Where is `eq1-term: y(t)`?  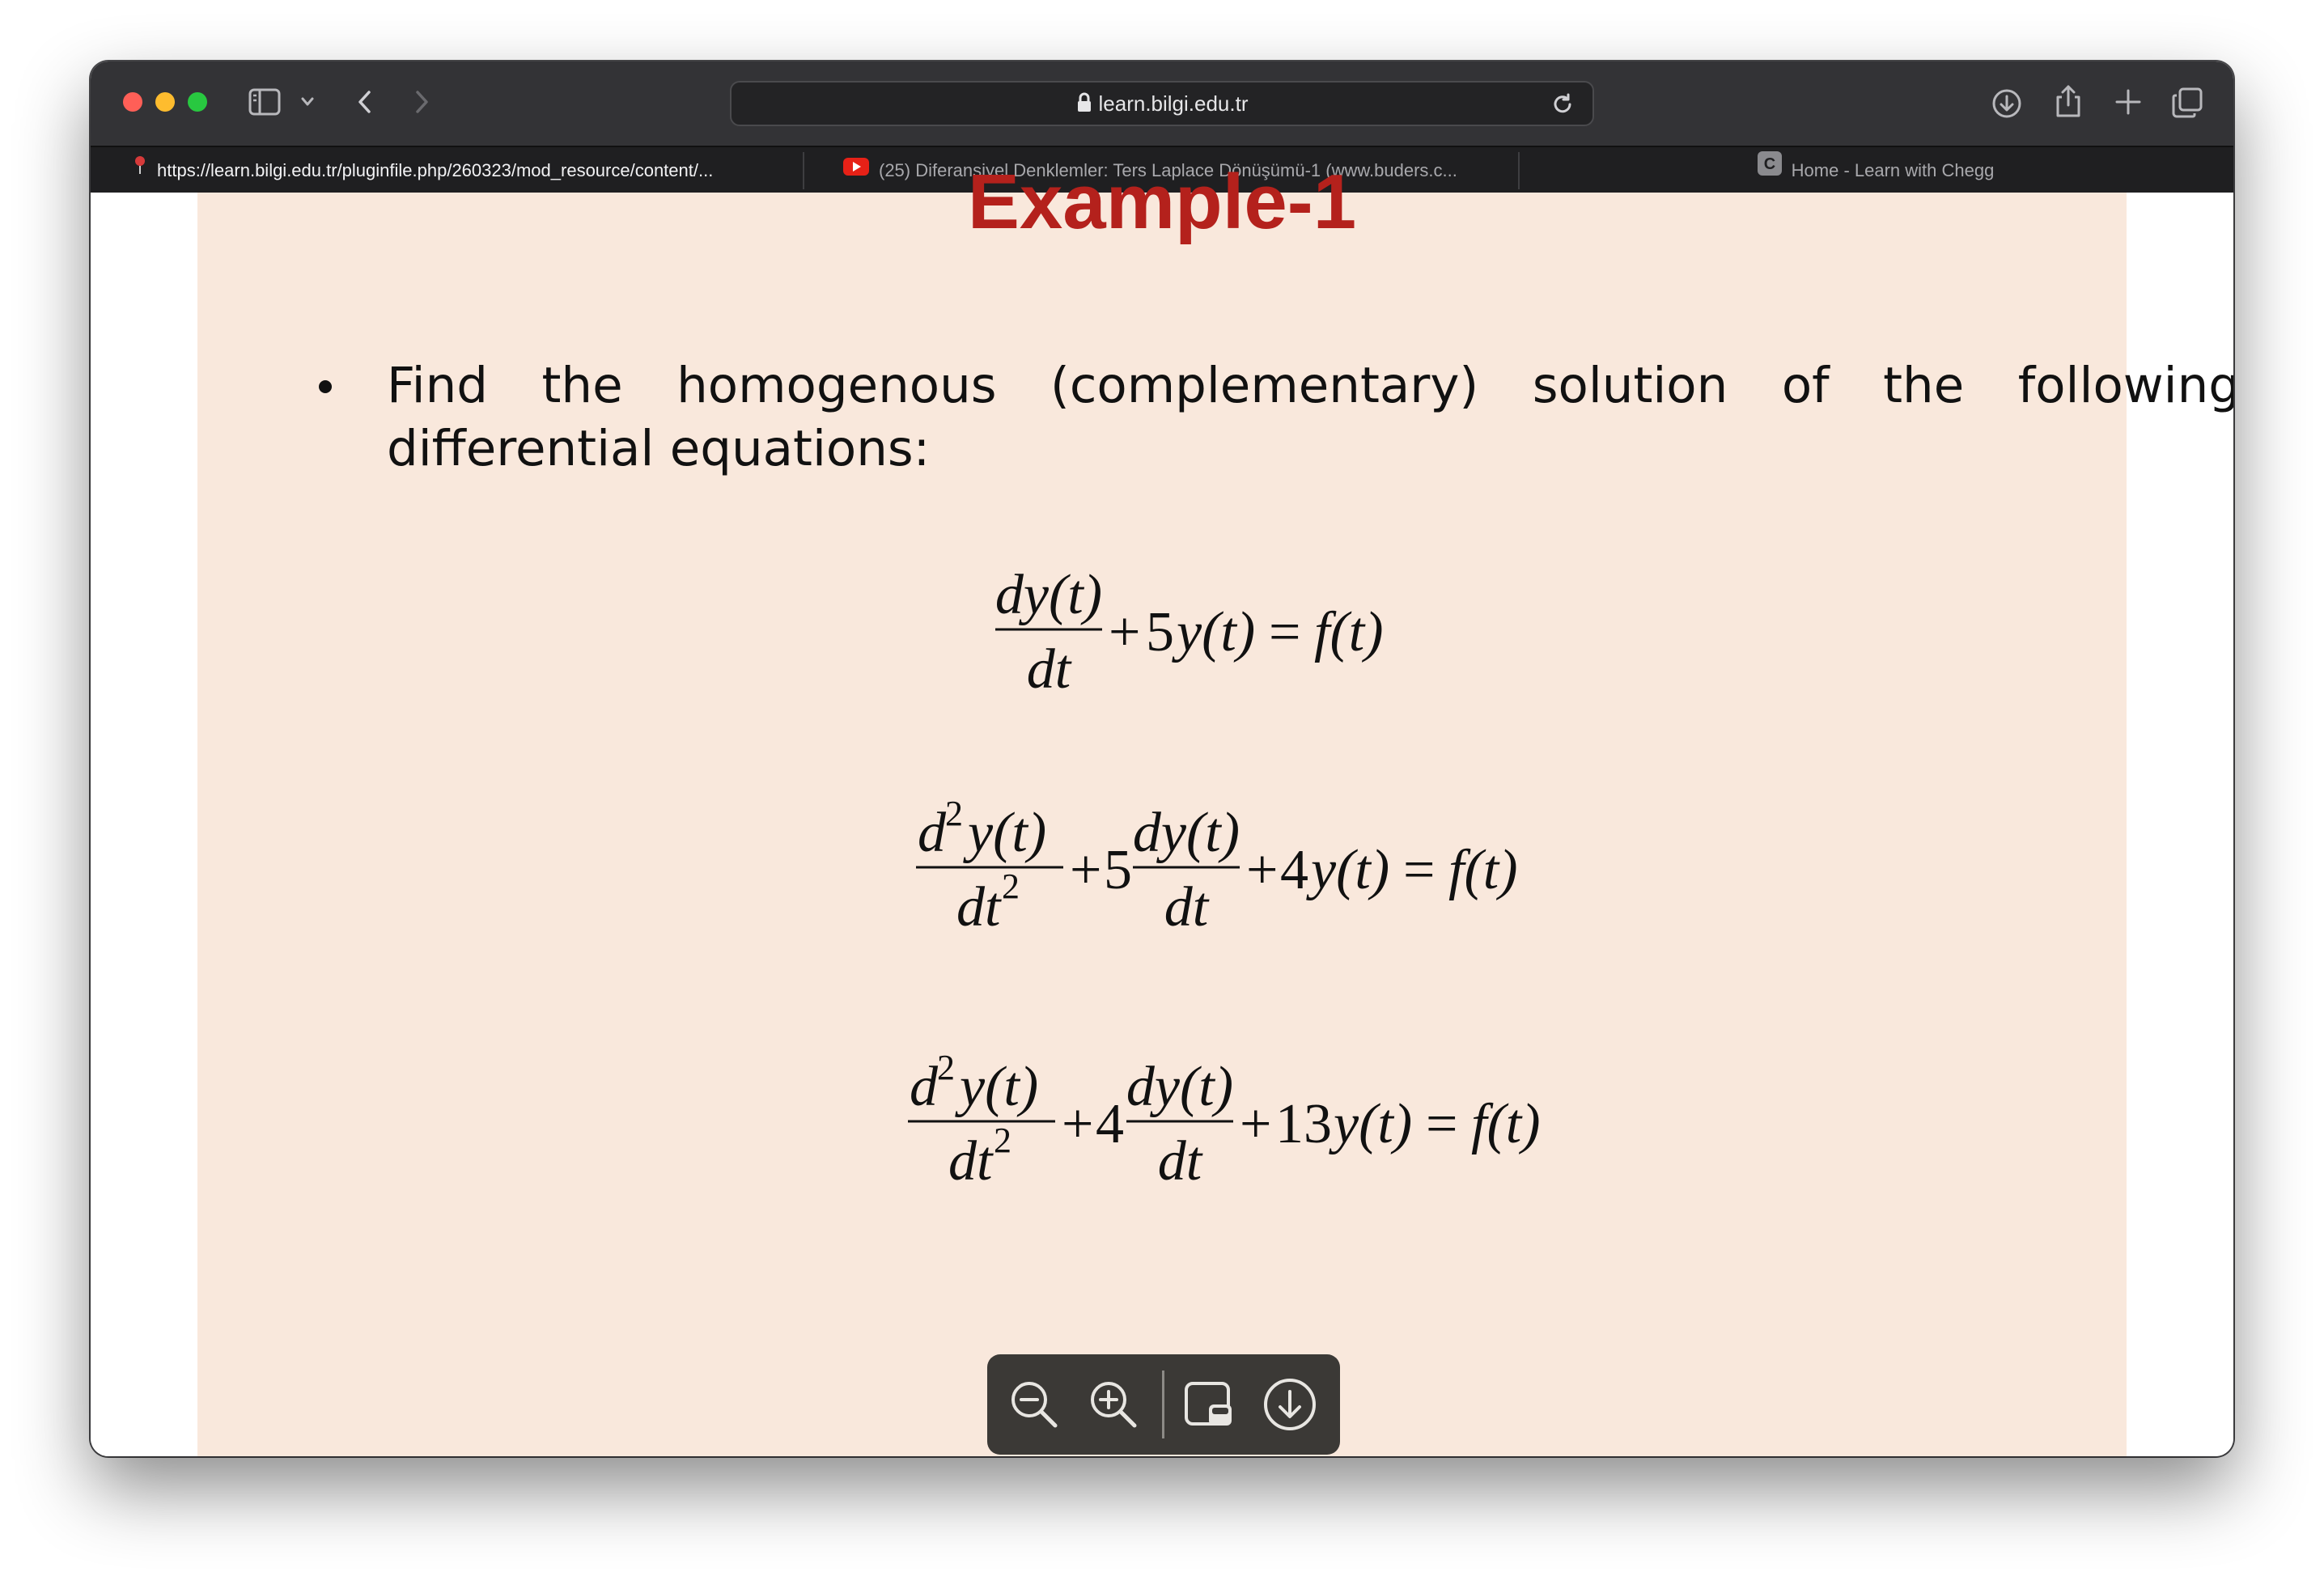
eq1-term: y(t) is located at coordinates (1213, 632).